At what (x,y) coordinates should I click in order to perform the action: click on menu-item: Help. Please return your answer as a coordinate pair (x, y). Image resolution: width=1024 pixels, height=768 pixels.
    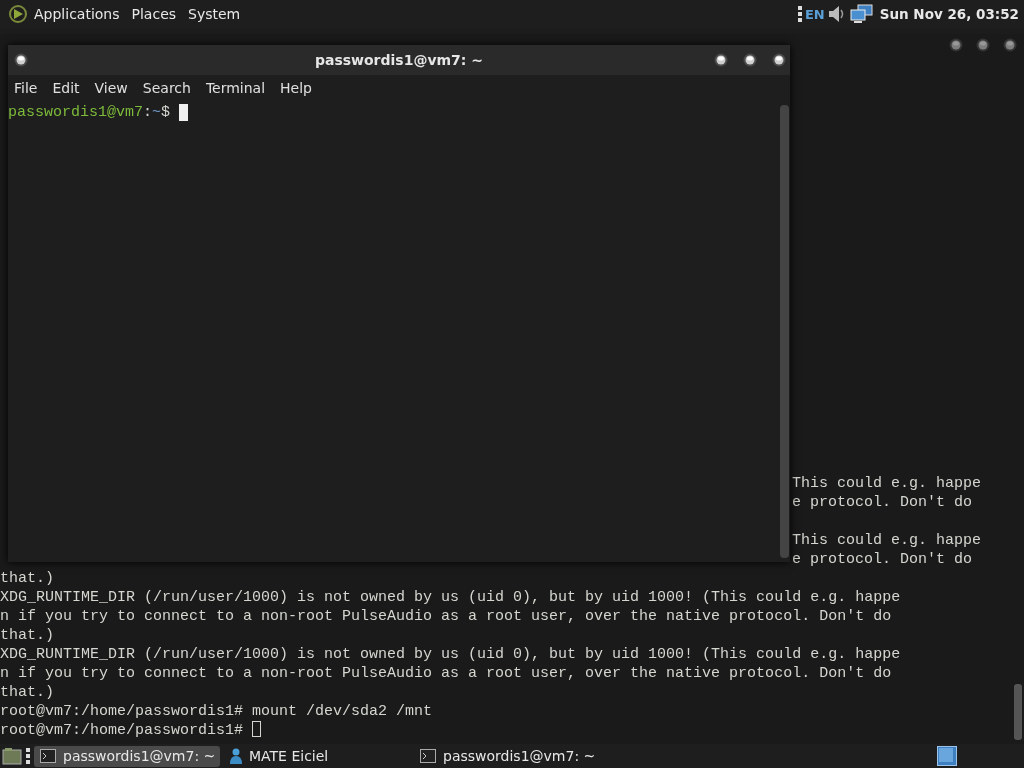
    Looking at the image, I should click on (296, 88).